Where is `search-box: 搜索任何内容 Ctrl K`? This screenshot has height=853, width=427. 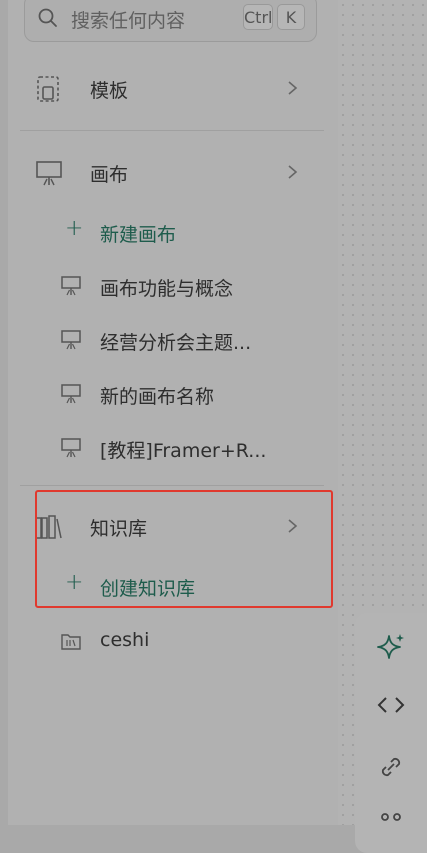
search-box: 搜索任何内容 Ctrl K is located at coordinates (170, 21).